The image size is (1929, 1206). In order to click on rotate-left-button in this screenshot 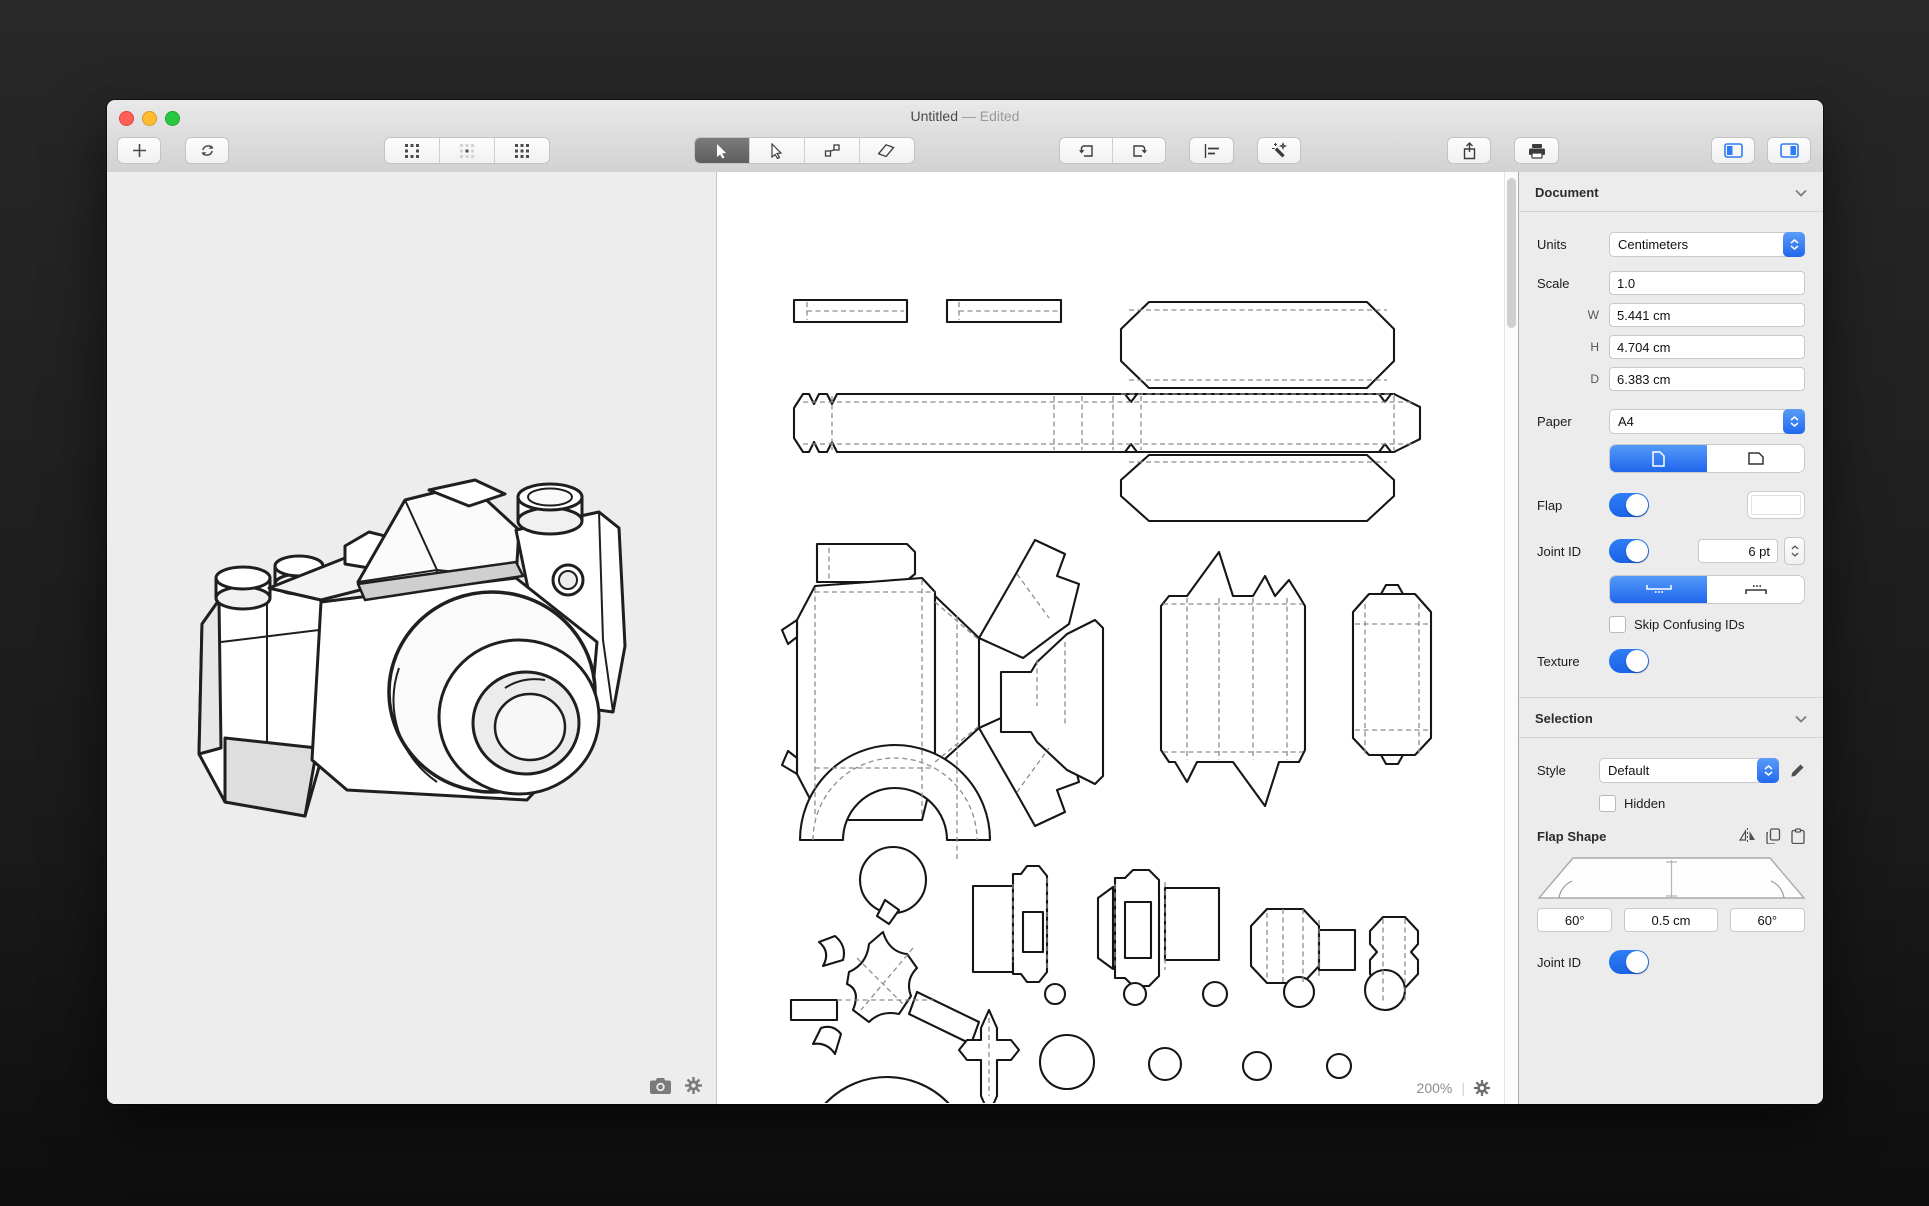, I will do `click(1086, 150)`.